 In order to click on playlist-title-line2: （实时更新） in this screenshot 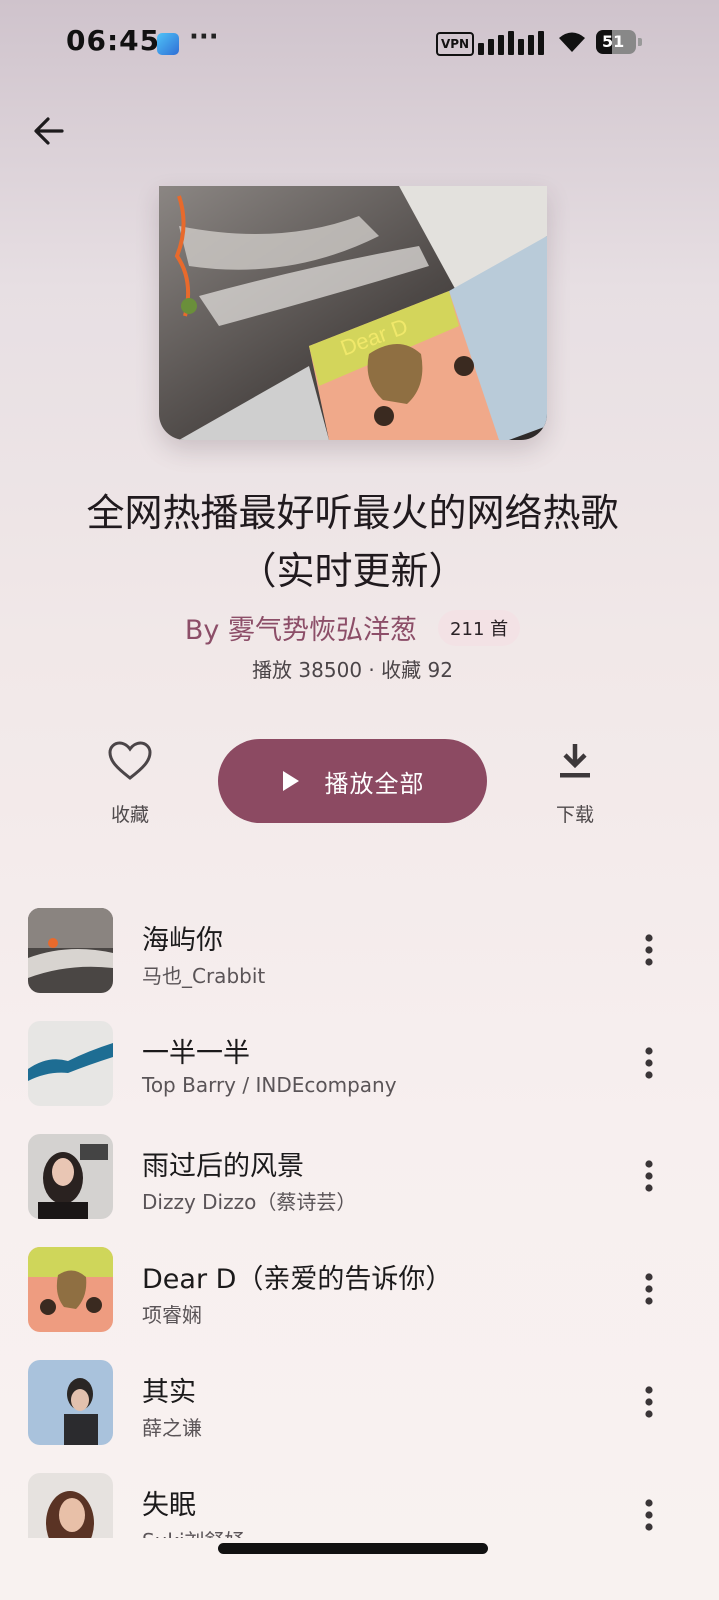, I will do `click(352, 571)`.